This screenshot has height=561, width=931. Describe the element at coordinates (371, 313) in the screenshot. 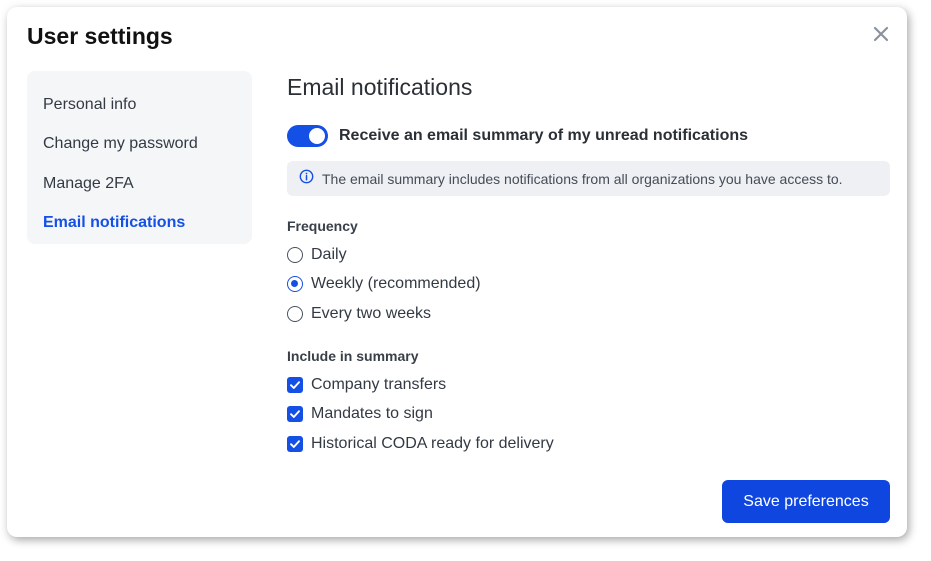

I see `option-label: Every two weeks` at that location.